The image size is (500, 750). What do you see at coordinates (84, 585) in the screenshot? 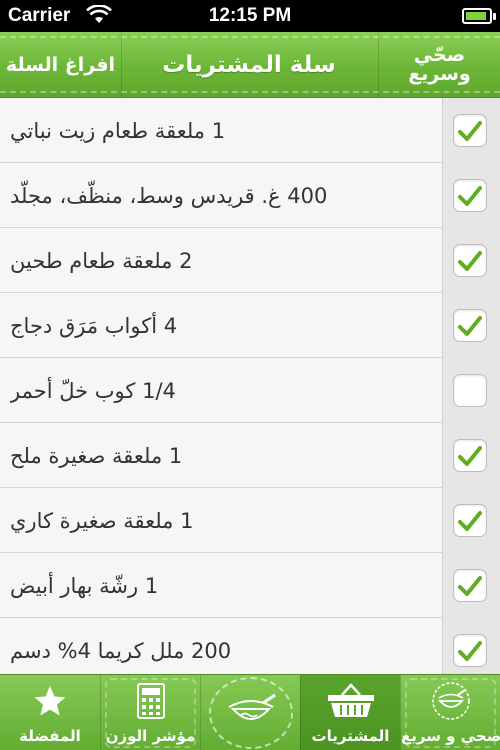
I see `item-text: 1 رشّة بهار أبيض` at bounding box center [84, 585].